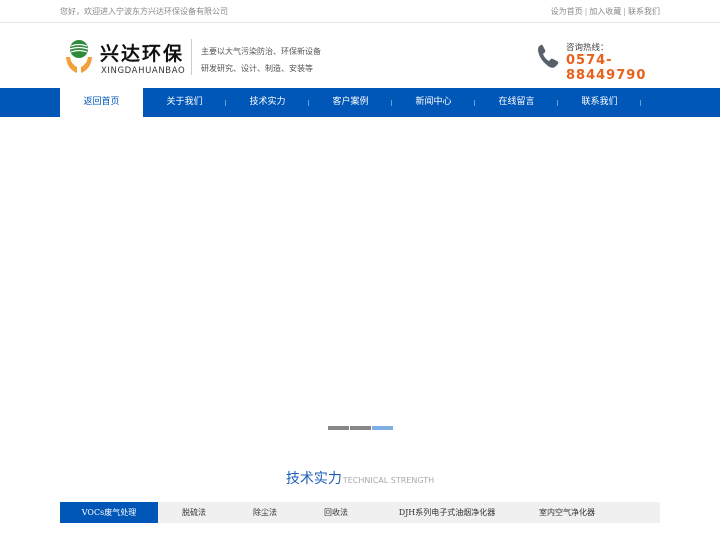  I want to click on tab-dust-removal: 除尘法, so click(265, 512).